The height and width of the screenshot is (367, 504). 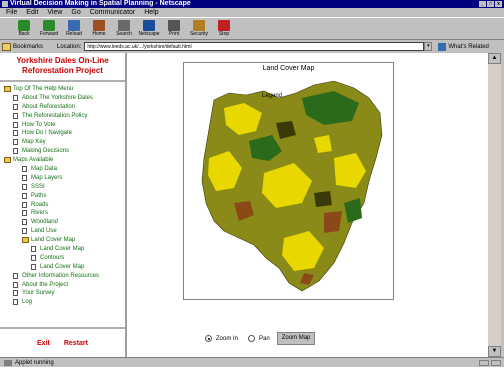 I want to click on tree-item-label: Map Data, so click(x=44, y=169).